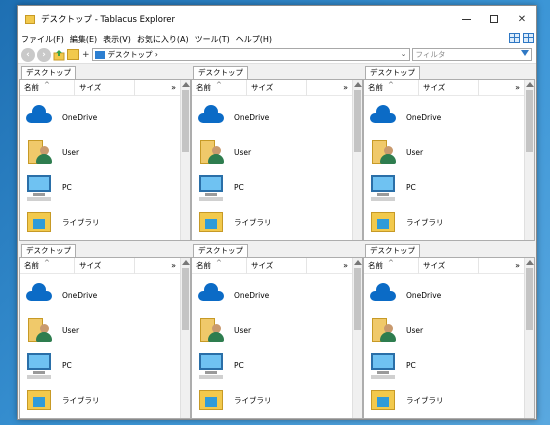  What do you see at coordinates (59, 55) in the screenshot?
I see `up-folder-icon` at bounding box center [59, 55].